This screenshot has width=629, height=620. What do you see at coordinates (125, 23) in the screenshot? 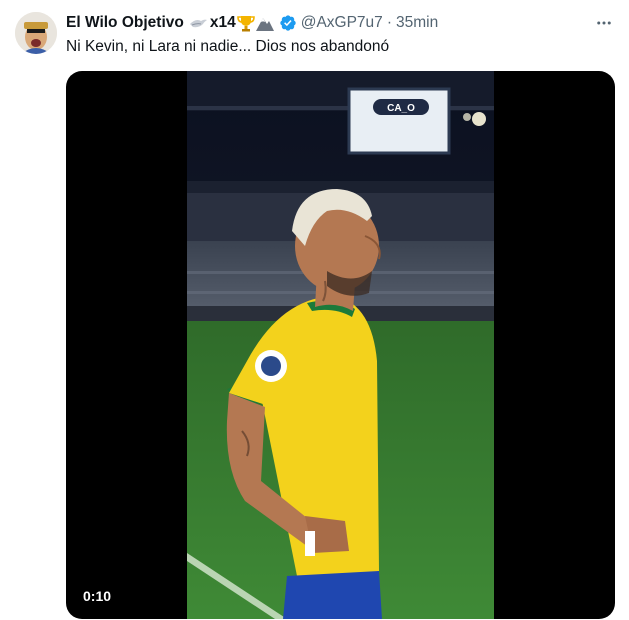
I see `display-name: El Wilo Objetivo` at bounding box center [125, 23].